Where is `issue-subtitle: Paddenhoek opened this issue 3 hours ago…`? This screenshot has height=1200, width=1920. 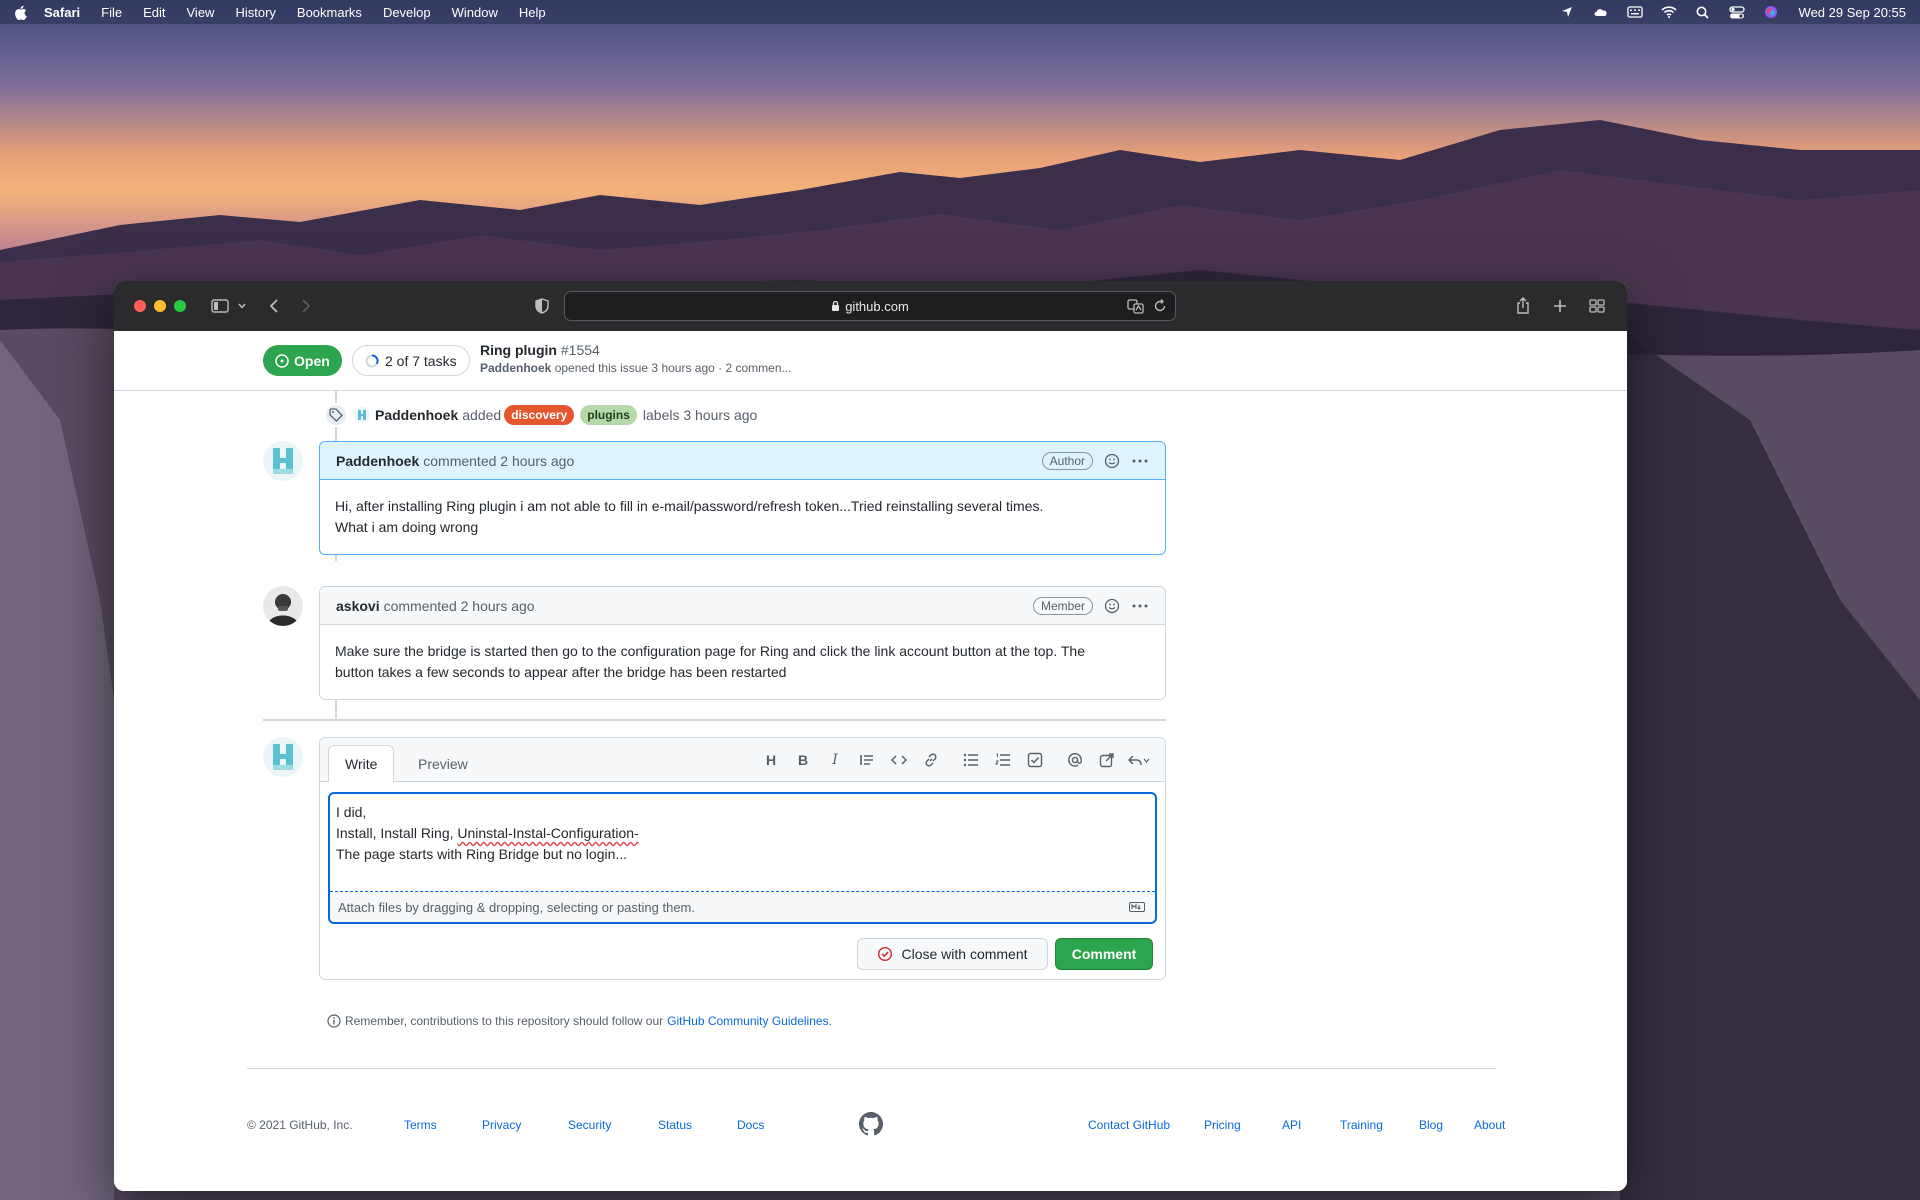
issue-subtitle: Paddenhoek opened this issue 3 hours ago… is located at coordinates (636, 368).